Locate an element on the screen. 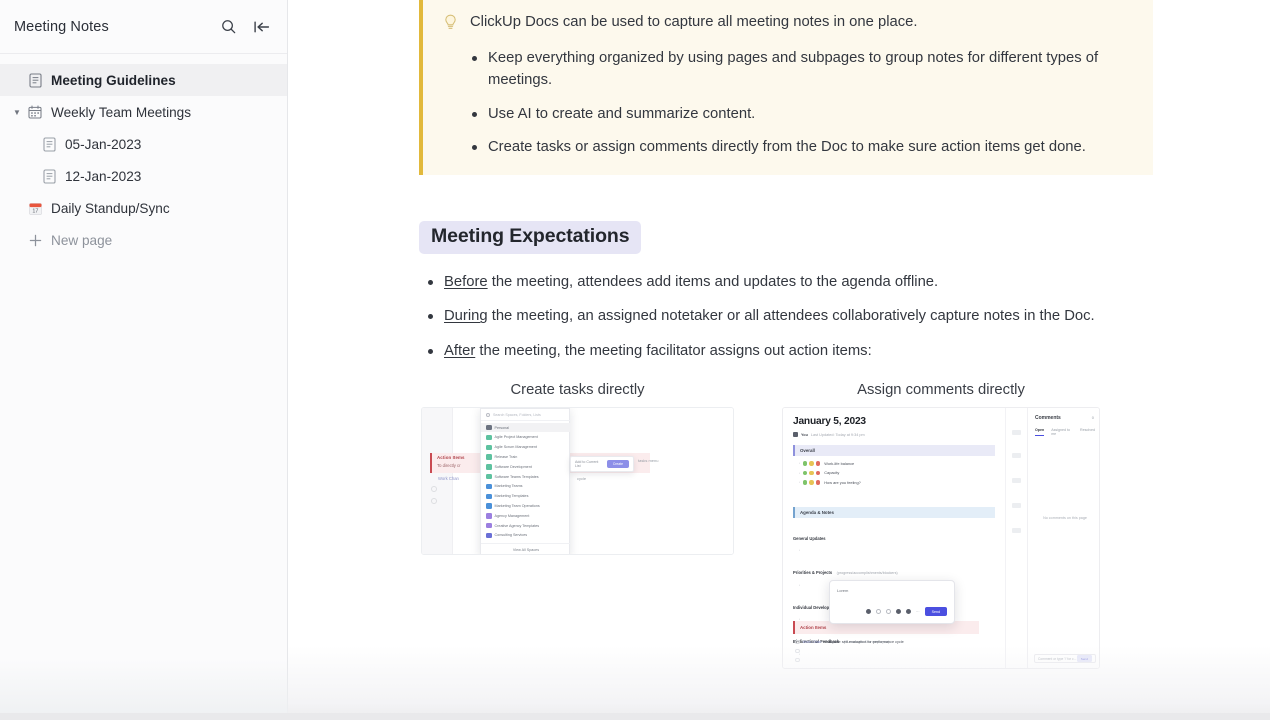 Image resolution: width=1270 pixels, height=720 pixels. shot-b-question-row: • How are you feeling? is located at coordinates (894, 482).